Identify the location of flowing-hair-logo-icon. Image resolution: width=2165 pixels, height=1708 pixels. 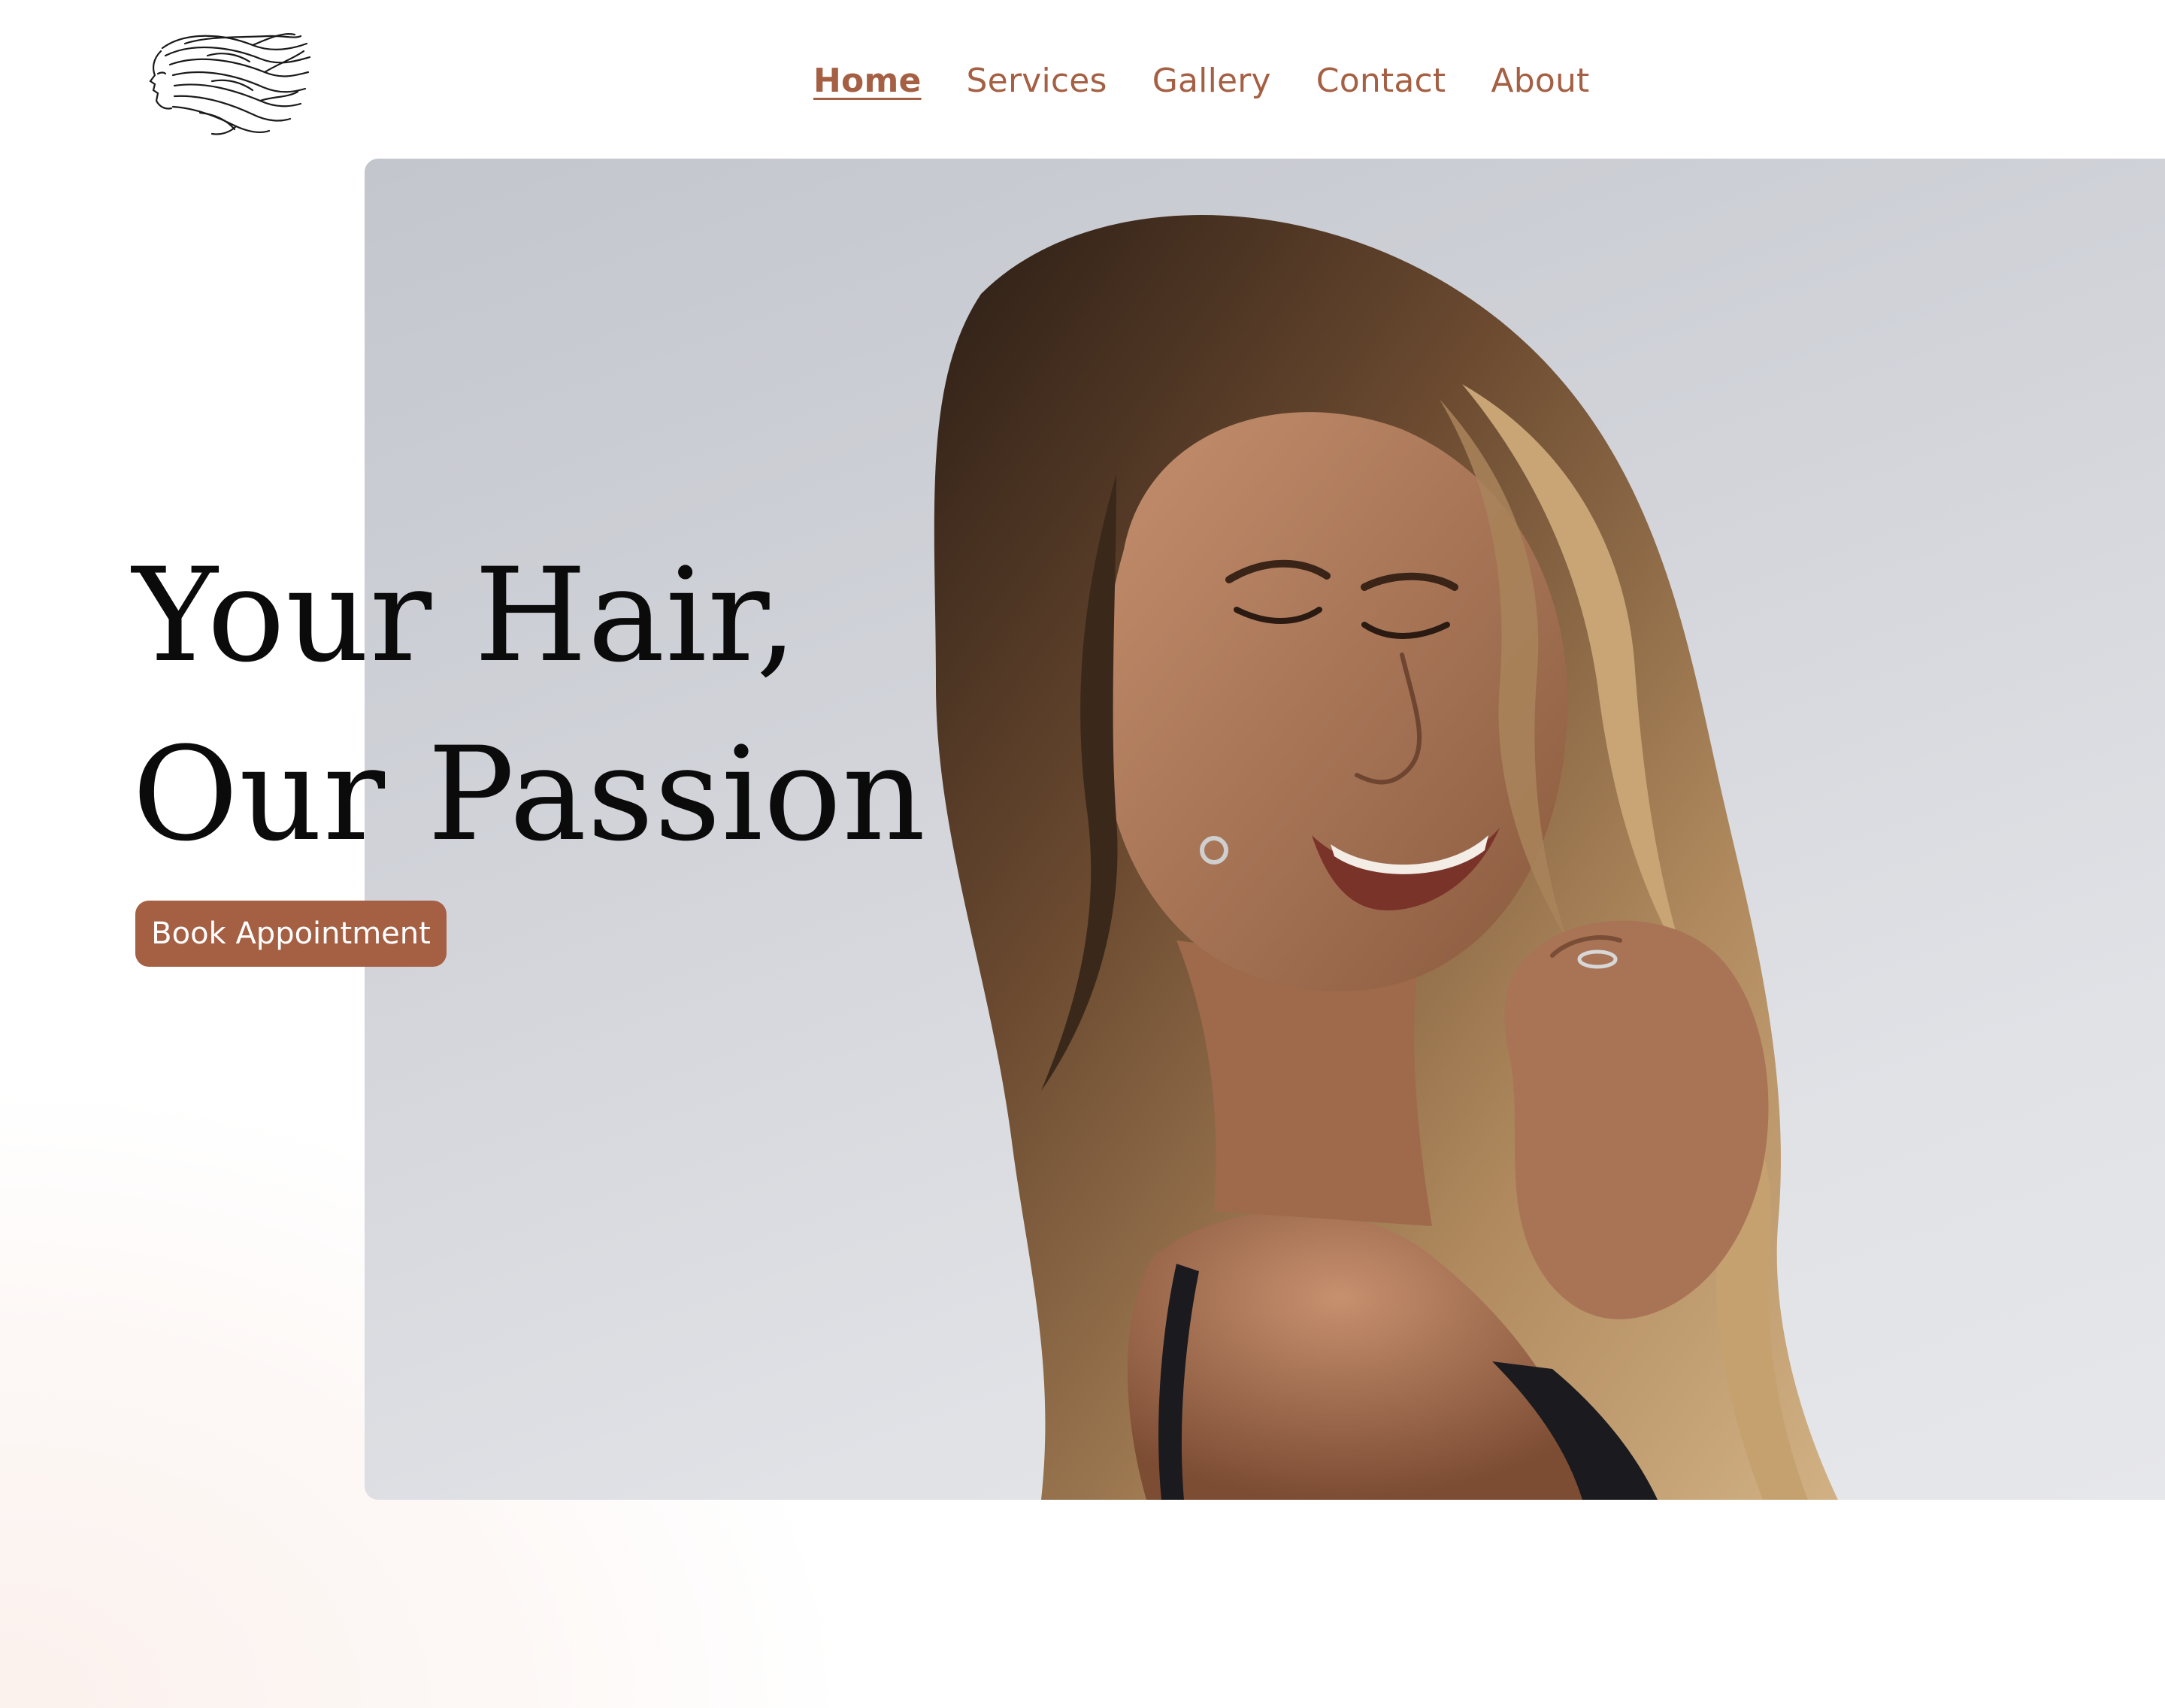
(230, 84).